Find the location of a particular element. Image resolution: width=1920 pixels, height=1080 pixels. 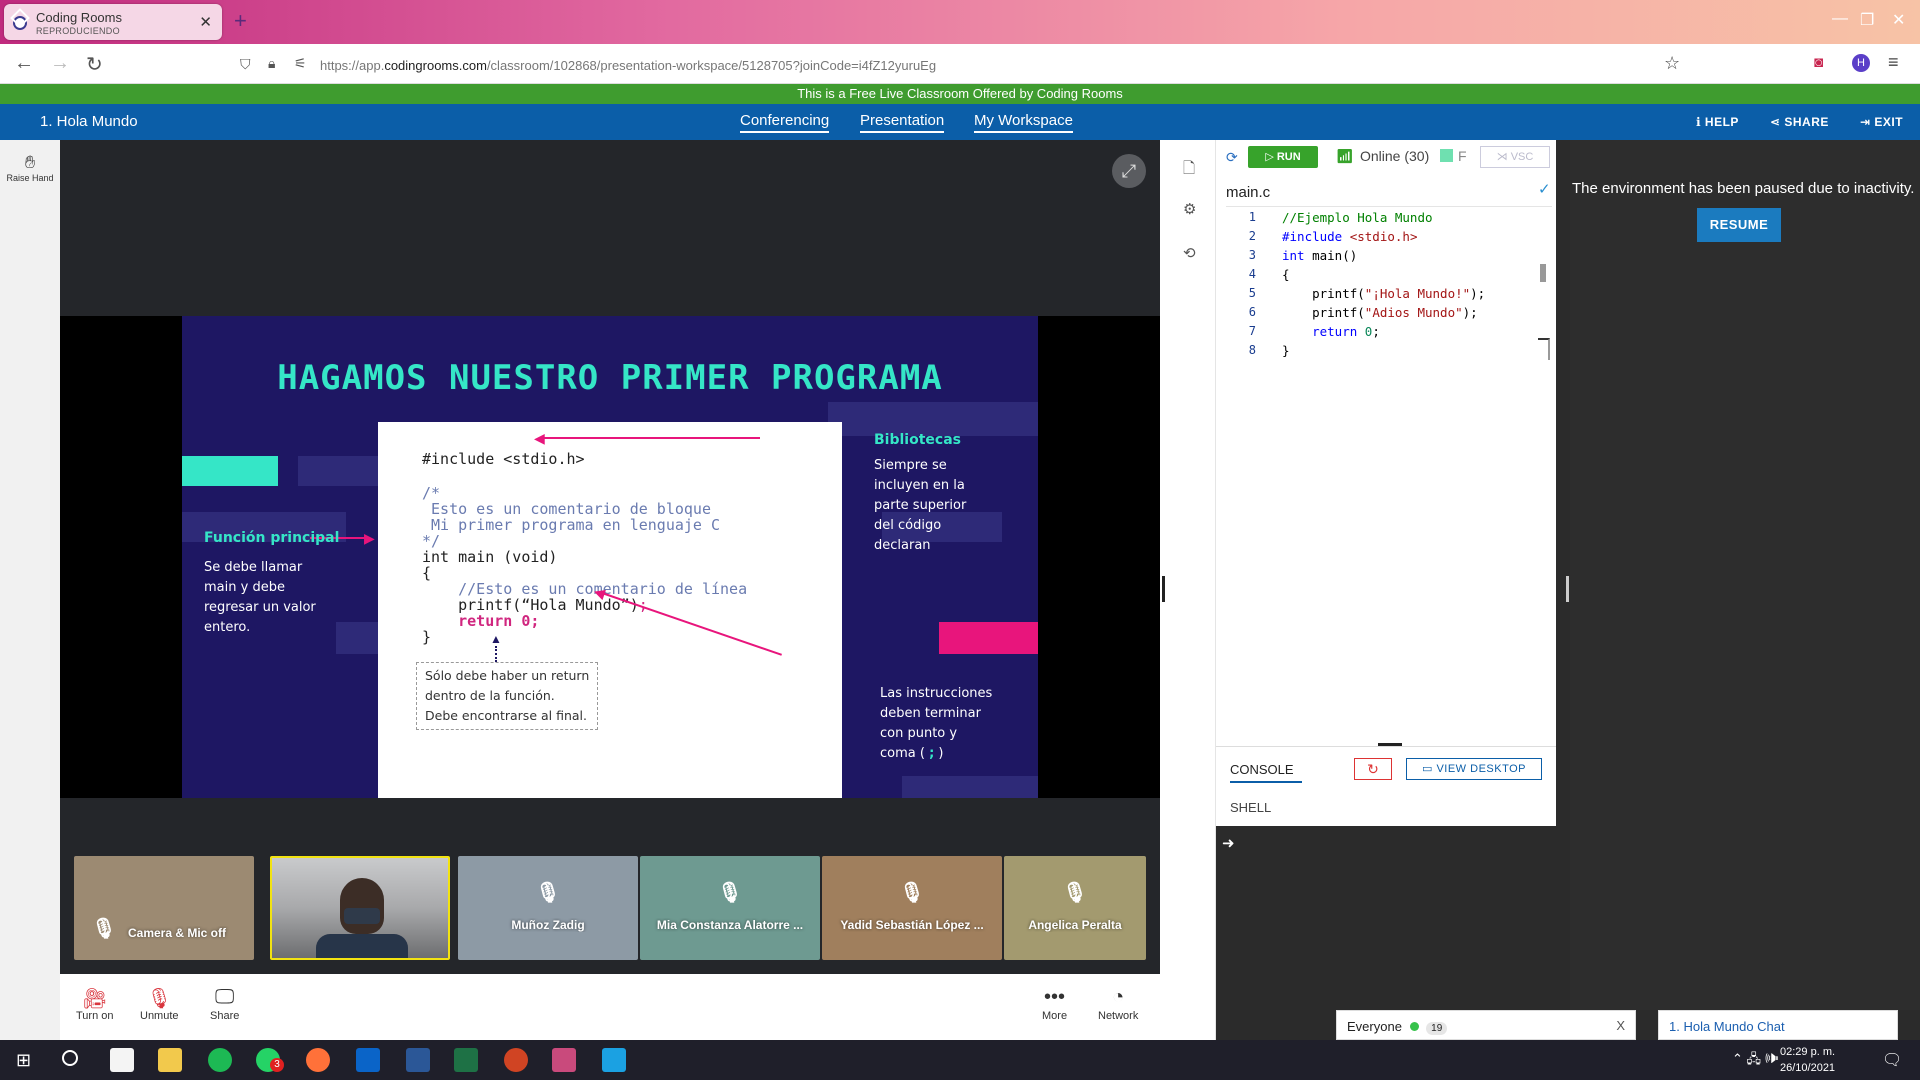

file-icon: 🗋︎ is located at coordinates (1189, 170).